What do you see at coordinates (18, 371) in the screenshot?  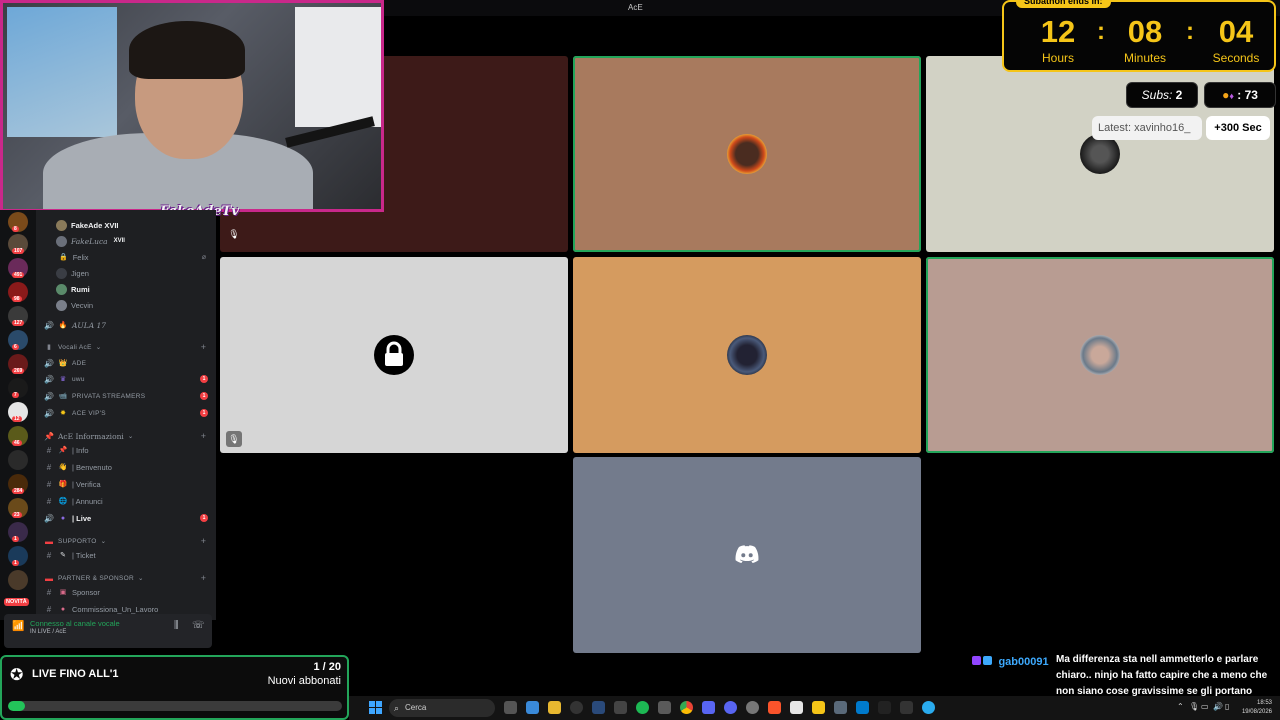 I see `server-badge: 269` at bounding box center [18, 371].